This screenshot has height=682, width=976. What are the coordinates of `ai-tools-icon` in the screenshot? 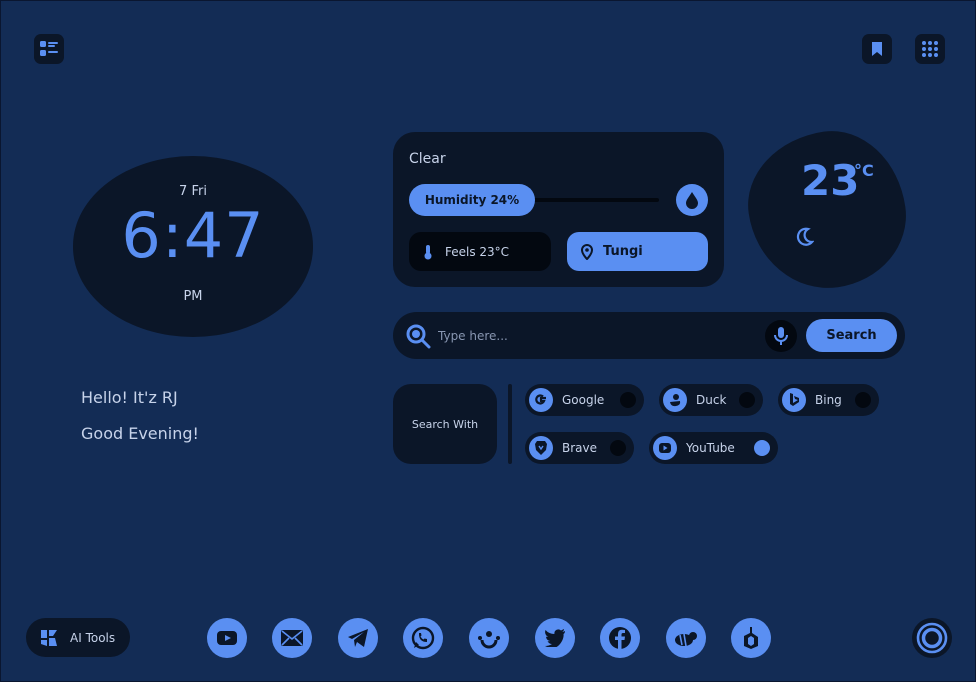 It's located at (49, 638).